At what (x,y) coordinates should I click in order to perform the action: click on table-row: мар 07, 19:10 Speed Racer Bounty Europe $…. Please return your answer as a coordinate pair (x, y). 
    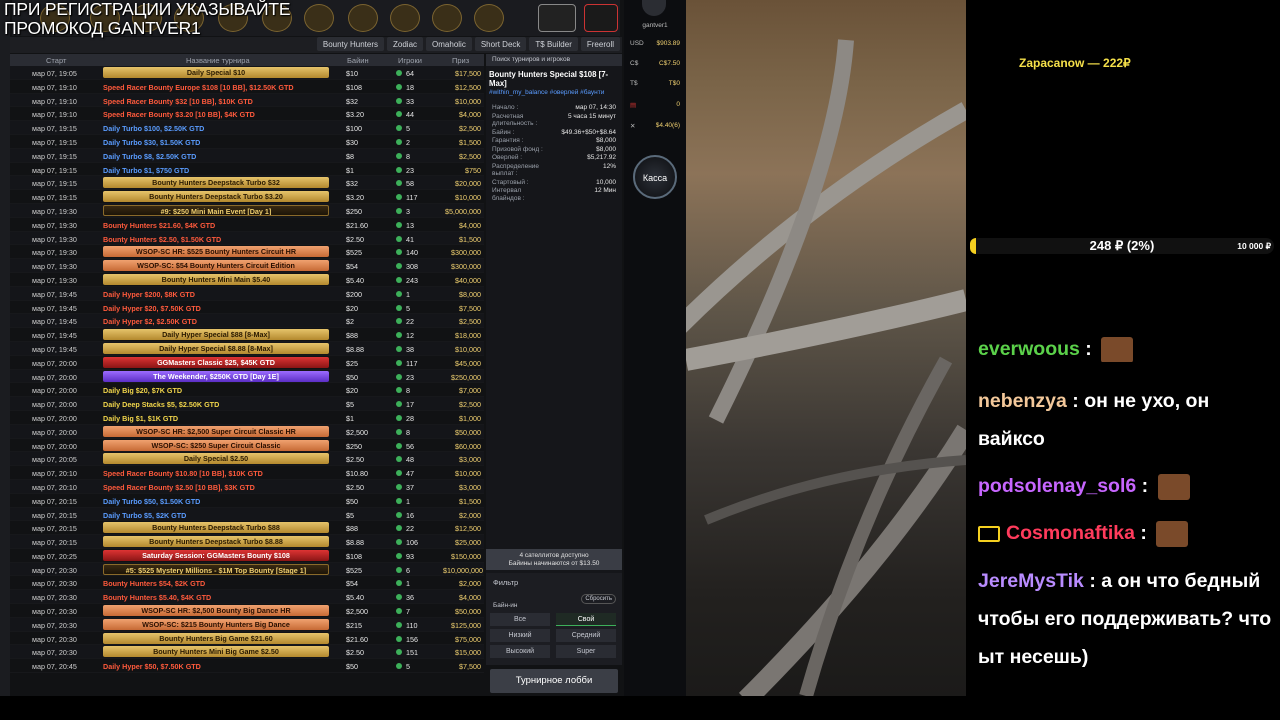
    Looking at the image, I should click on (247, 87).